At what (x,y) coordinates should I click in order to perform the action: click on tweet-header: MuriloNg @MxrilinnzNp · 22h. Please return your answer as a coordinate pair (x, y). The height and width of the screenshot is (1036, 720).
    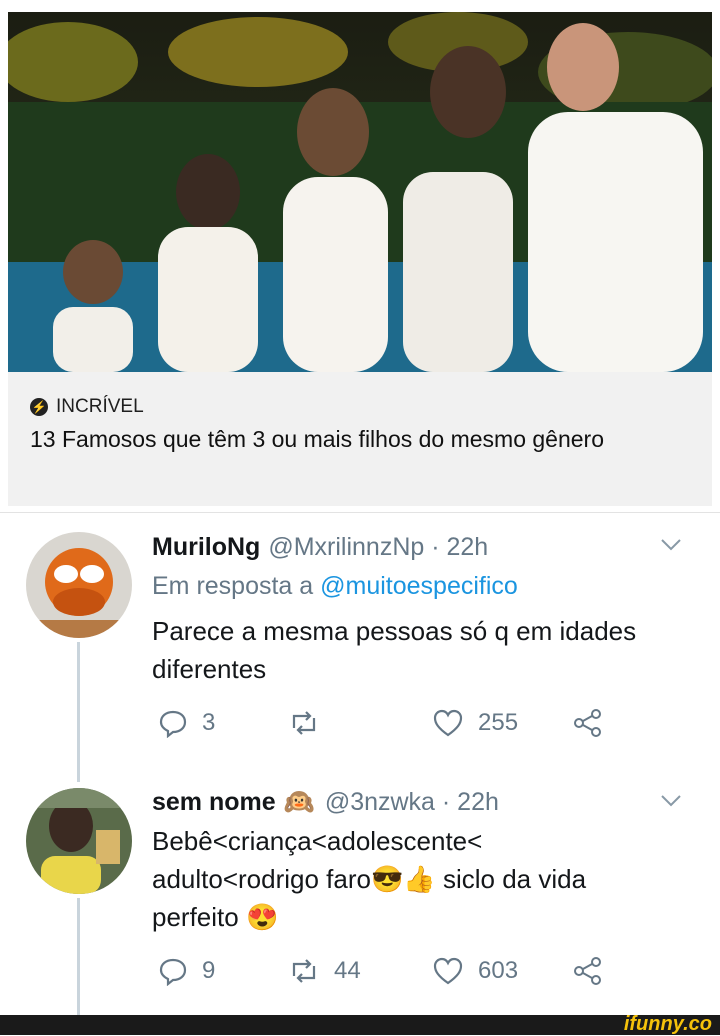
    Looking at the image, I should click on (320, 547).